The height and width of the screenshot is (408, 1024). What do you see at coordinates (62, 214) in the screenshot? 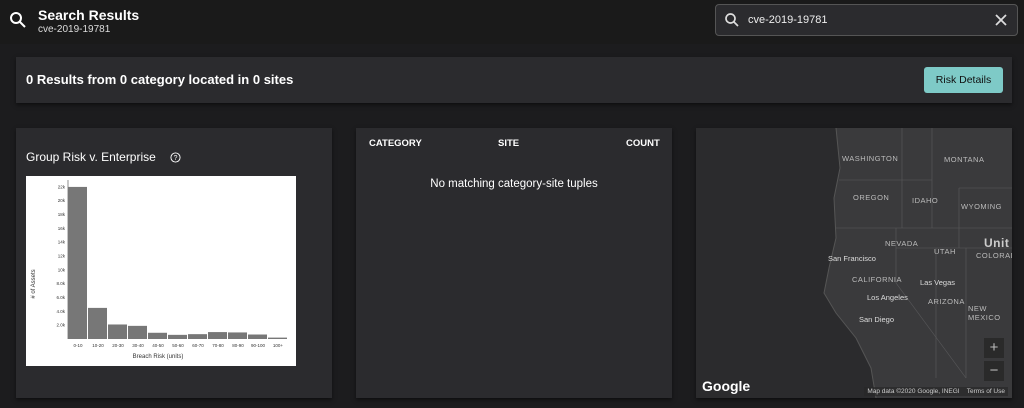
I see `y-tick-label: 18k` at bounding box center [62, 214].